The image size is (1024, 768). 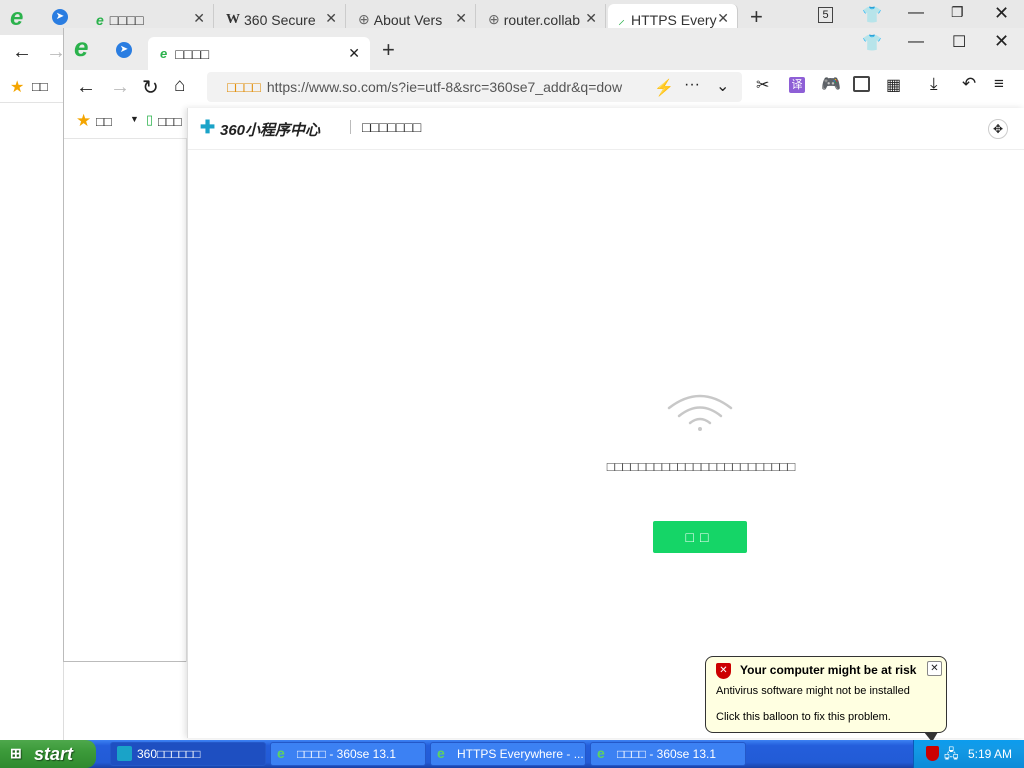 I want to click on scissors-icon: ✂, so click(x=762, y=85).